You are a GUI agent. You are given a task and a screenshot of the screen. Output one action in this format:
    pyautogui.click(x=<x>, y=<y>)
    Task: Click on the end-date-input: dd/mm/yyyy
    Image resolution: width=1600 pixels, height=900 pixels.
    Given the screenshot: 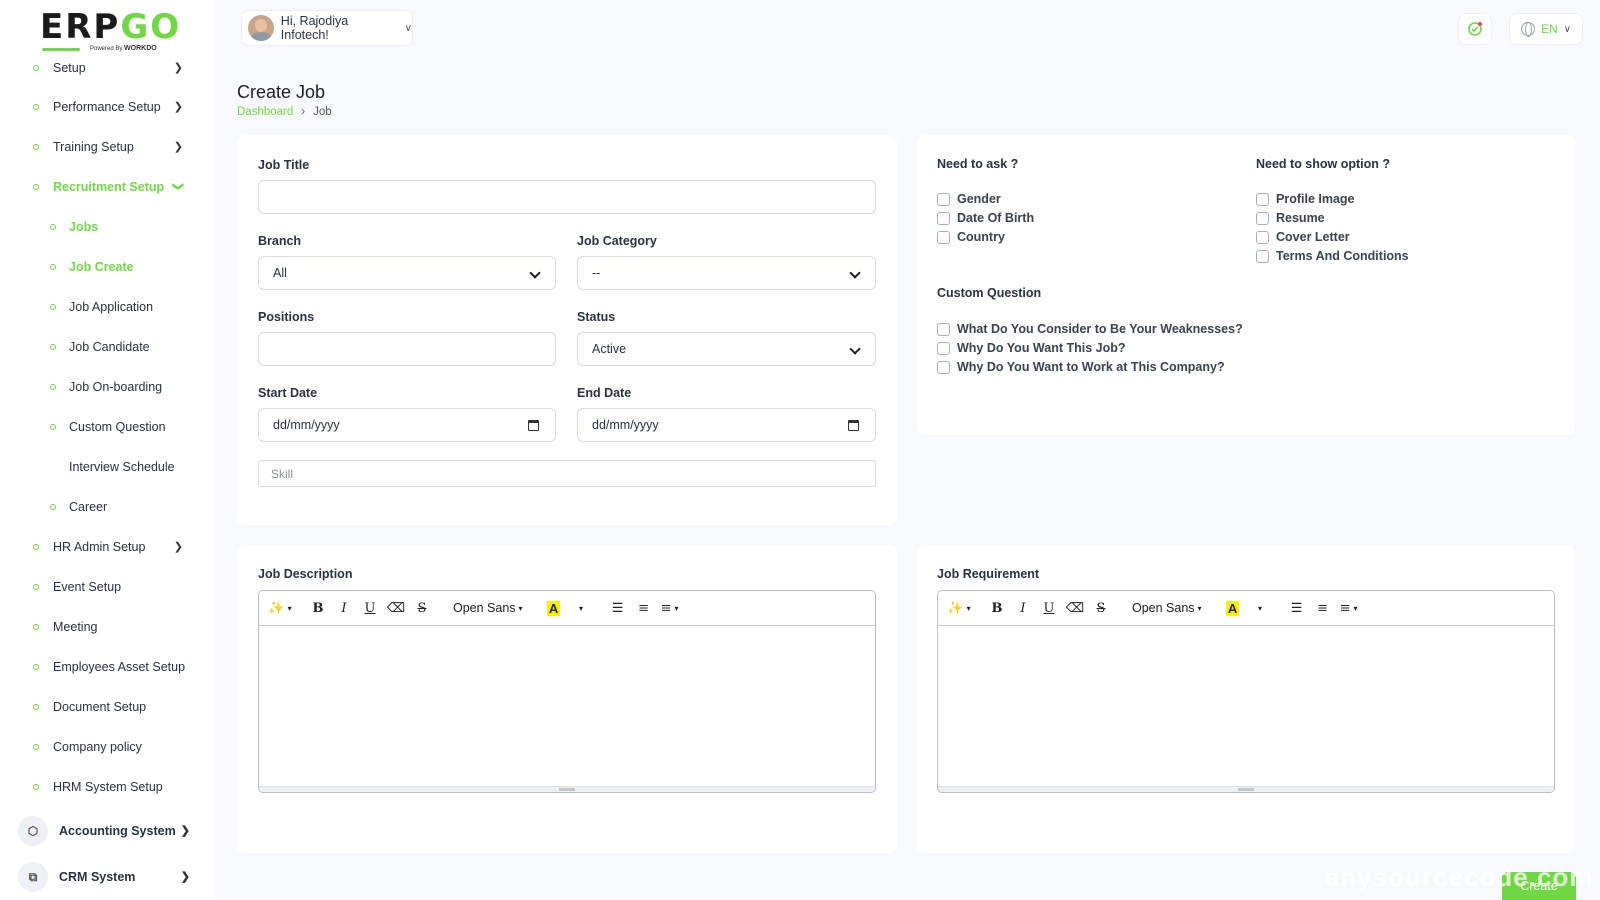 What is the action you would take?
    pyautogui.click(x=726, y=425)
    